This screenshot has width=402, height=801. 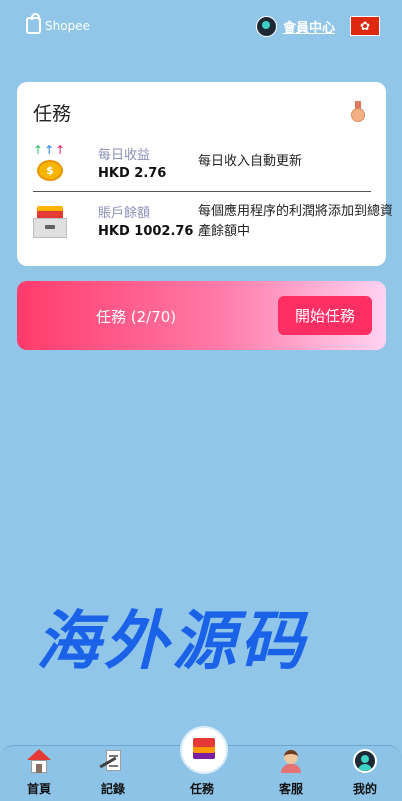 What do you see at coordinates (172, 641) in the screenshot?
I see `watermark-text: 海外源码` at bounding box center [172, 641].